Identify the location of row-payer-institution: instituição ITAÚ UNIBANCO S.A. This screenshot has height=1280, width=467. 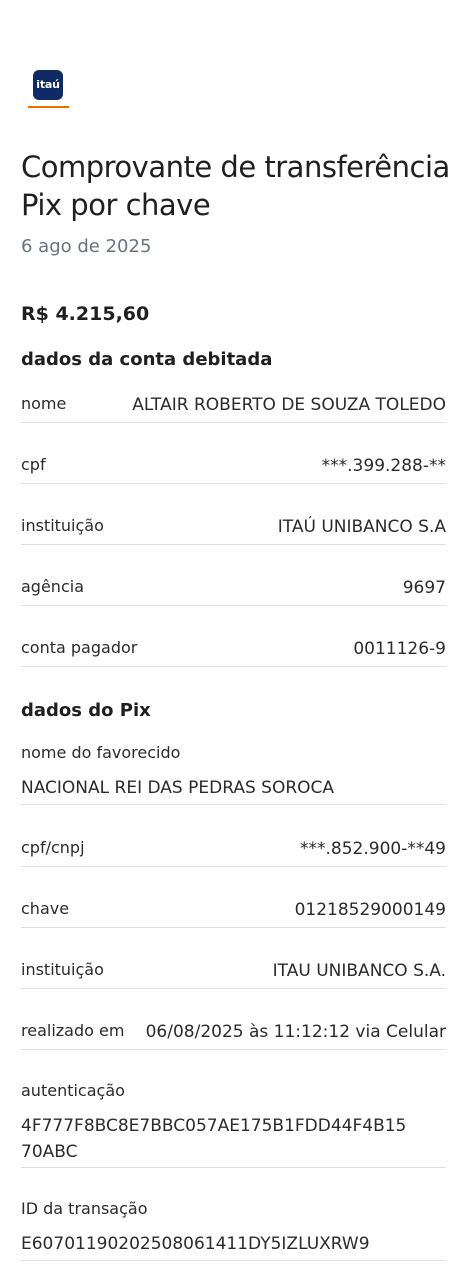
(233, 528).